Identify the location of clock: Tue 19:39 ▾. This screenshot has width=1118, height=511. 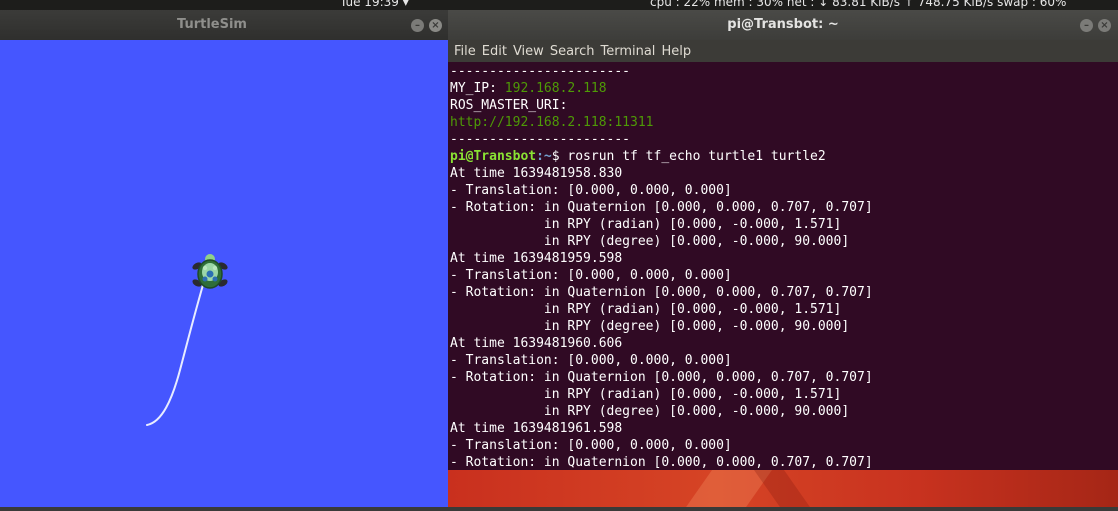
(374, 4).